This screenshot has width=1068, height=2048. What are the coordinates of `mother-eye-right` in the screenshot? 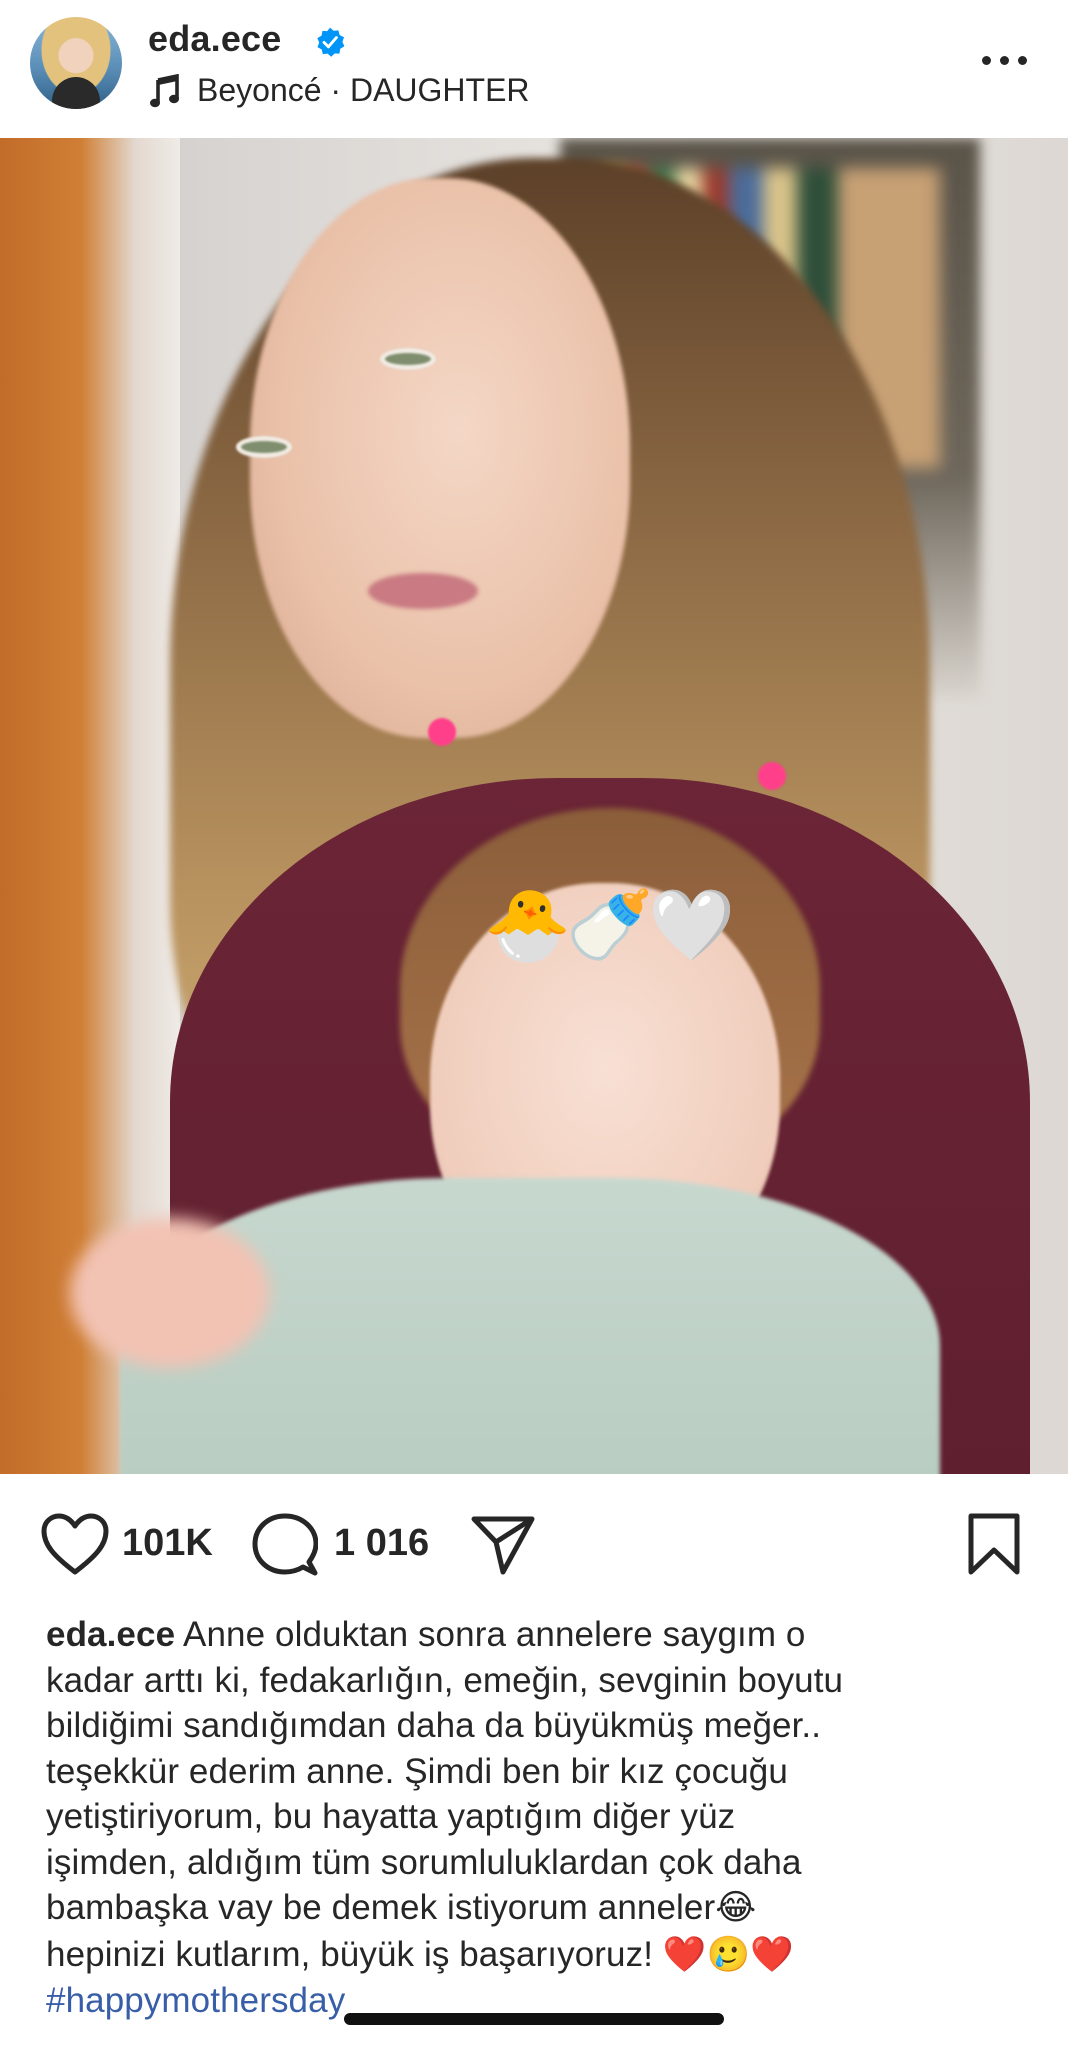 It's located at (264, 447).